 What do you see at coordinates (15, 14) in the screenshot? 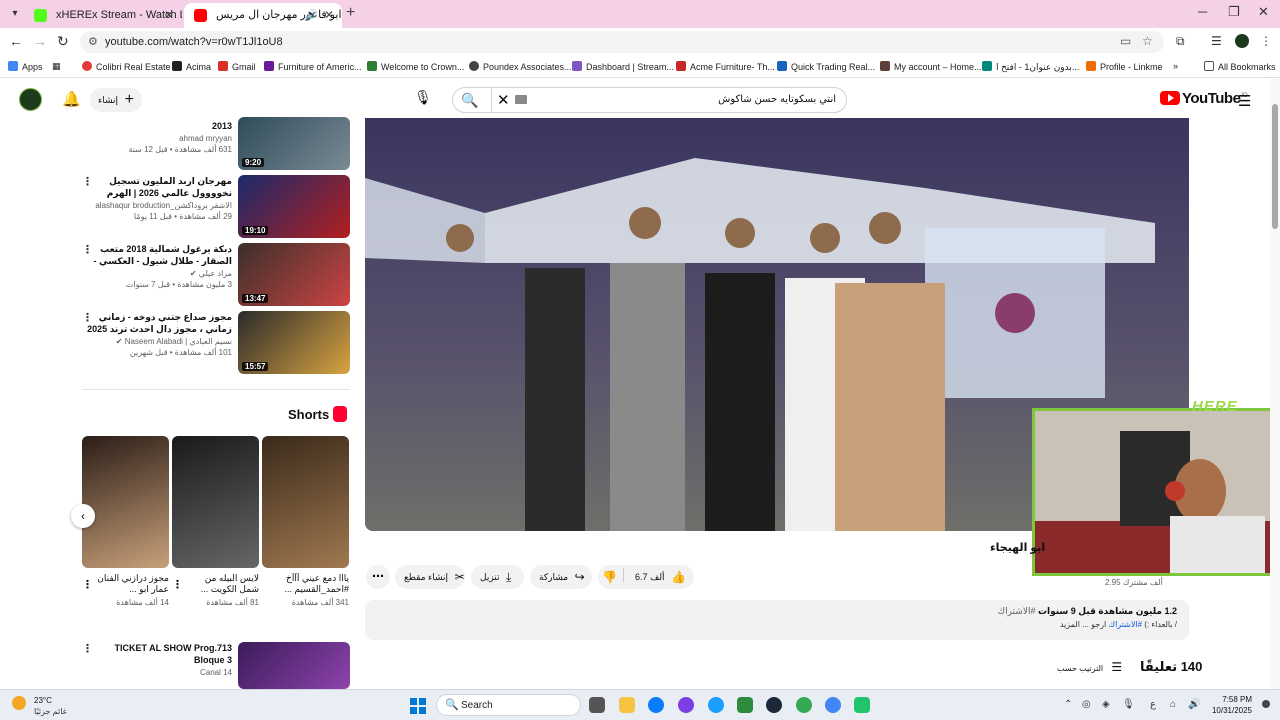
I see `tab-search-icon: ▾` at bounding box center [15, 14].